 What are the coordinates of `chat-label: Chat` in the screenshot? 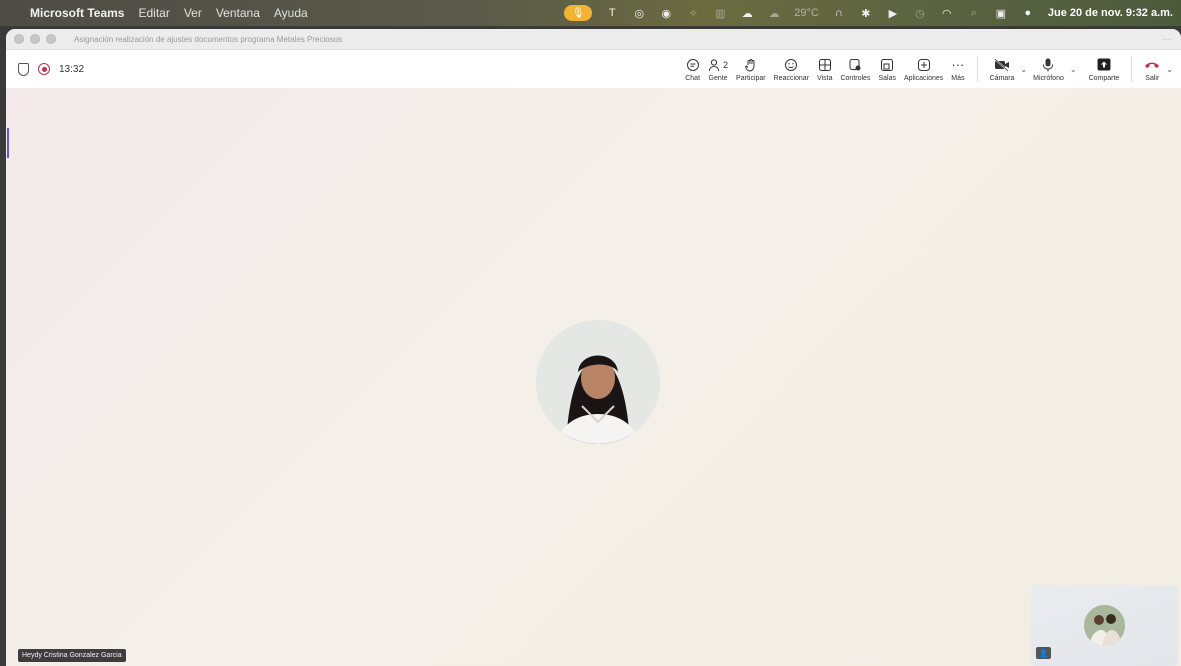 It's located at (693, 78).